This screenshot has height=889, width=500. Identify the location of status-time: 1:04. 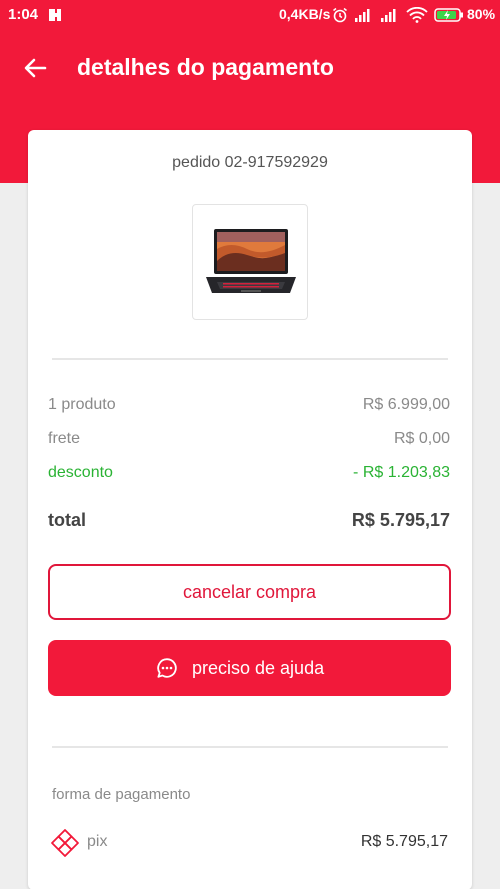
(23, 14).